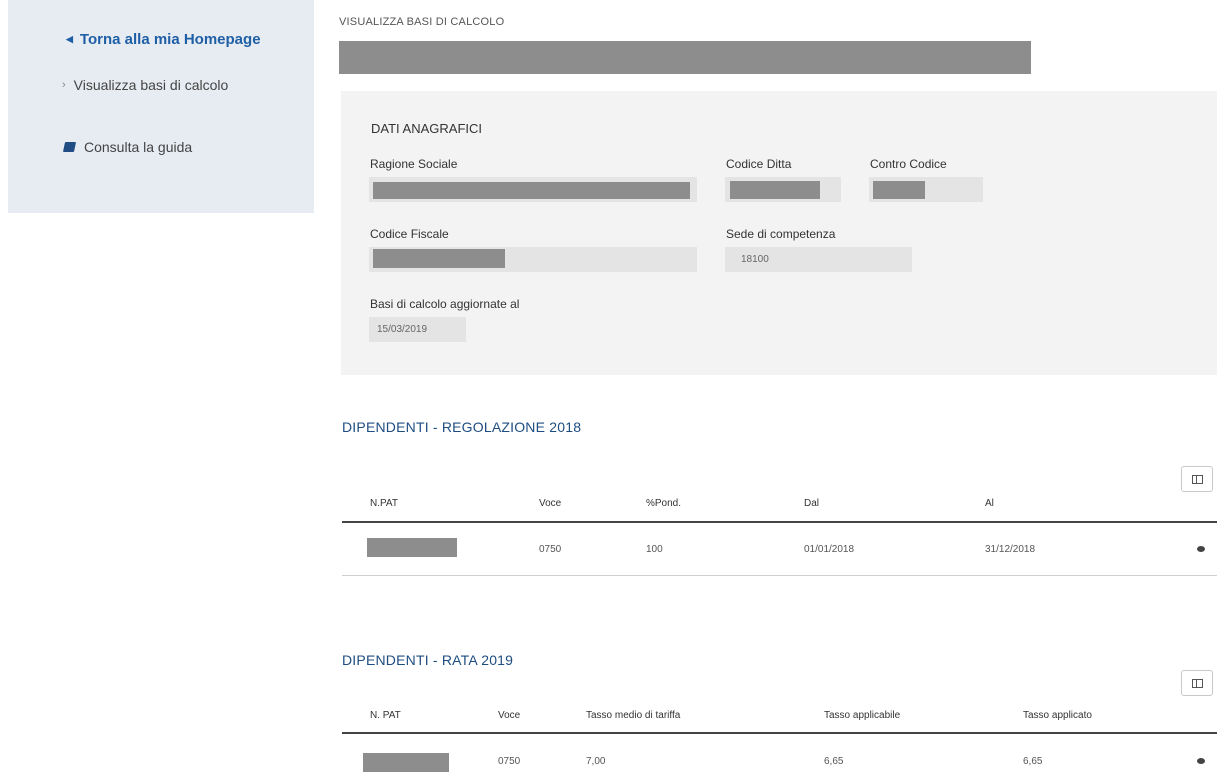 This screenshot has width=1217, height=776. Describe the element at coordinates (989, 503) in the screenshot. I see `table-header: Al` at that location.